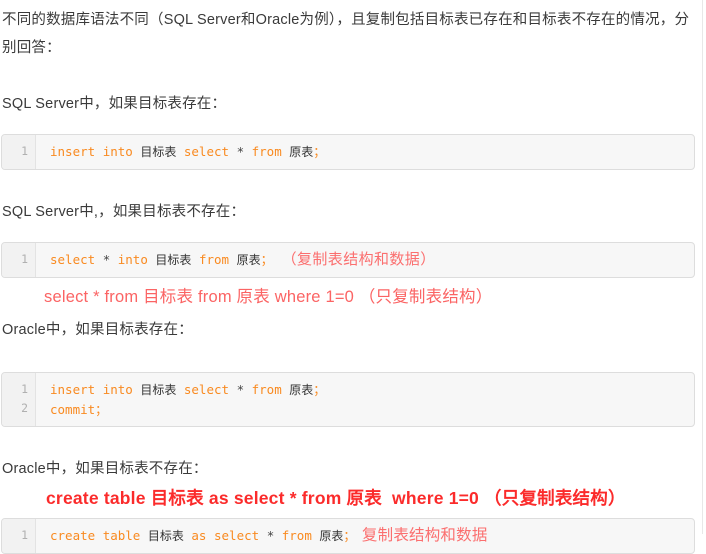 The width and height of the screenshot is (706, 554). What do you see at coordinates (702, 267) in the screenshot?
I see `content-right-divider` at bounding box center [702, 267].